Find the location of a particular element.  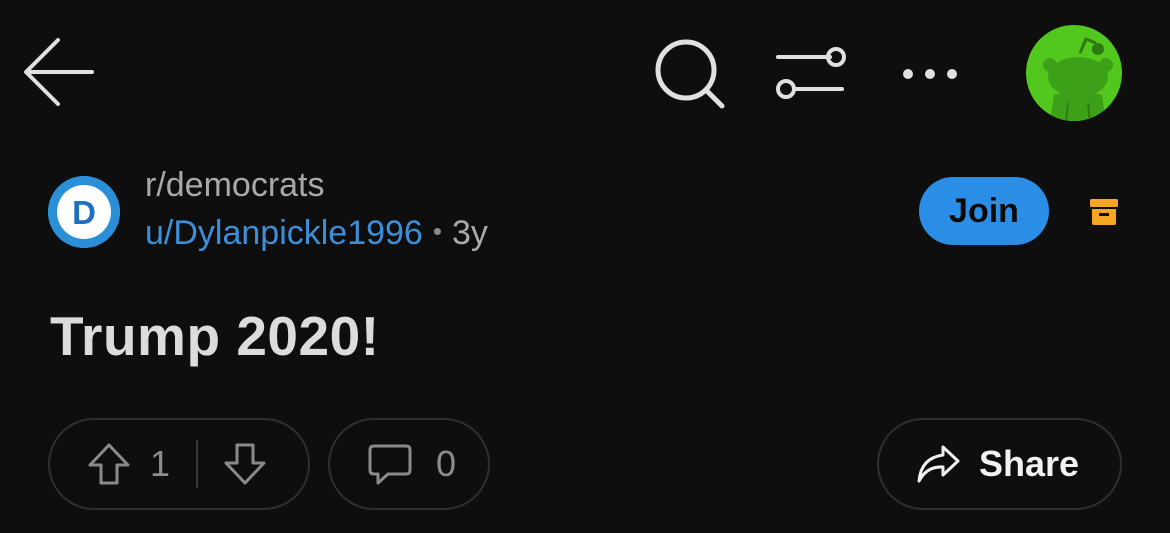

downvote-button is located at coordinates (245, 464).